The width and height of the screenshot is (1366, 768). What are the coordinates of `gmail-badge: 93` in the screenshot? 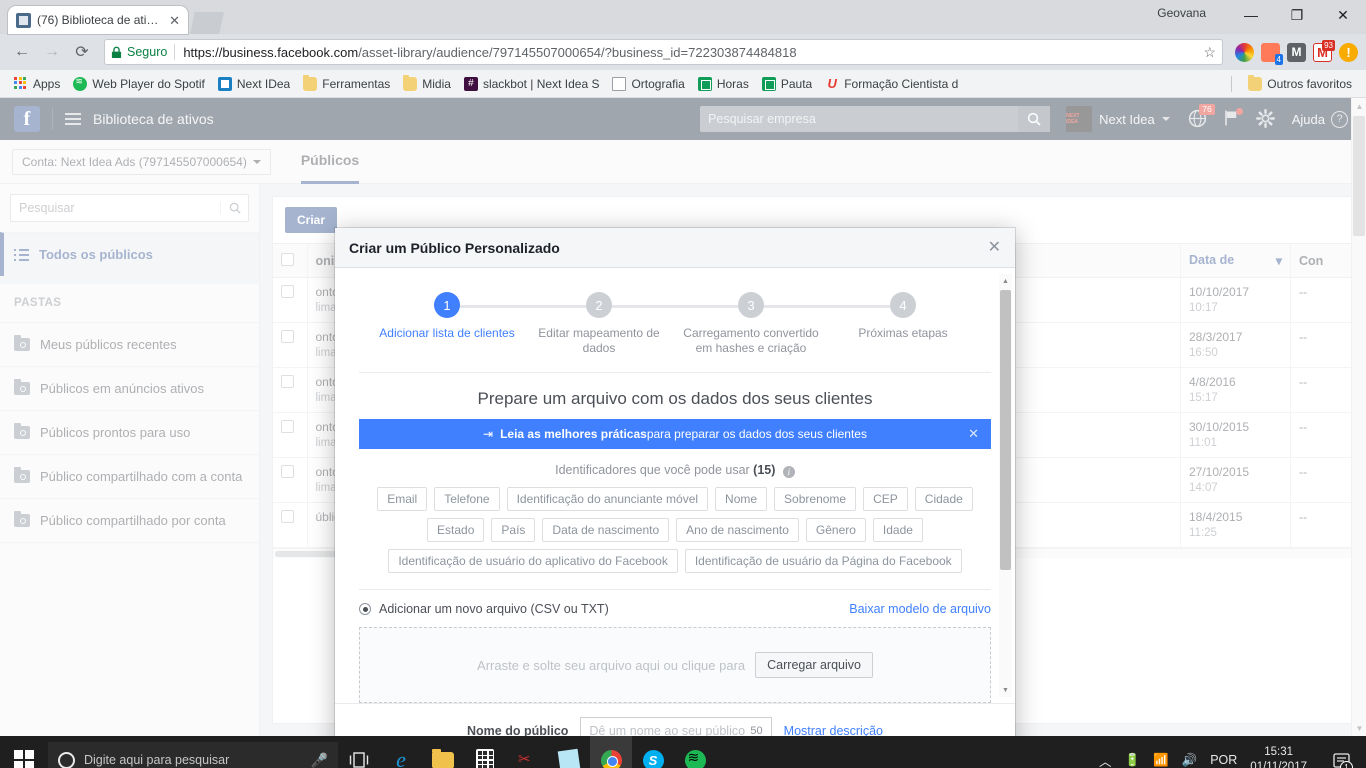 It's located at (1328, 45).